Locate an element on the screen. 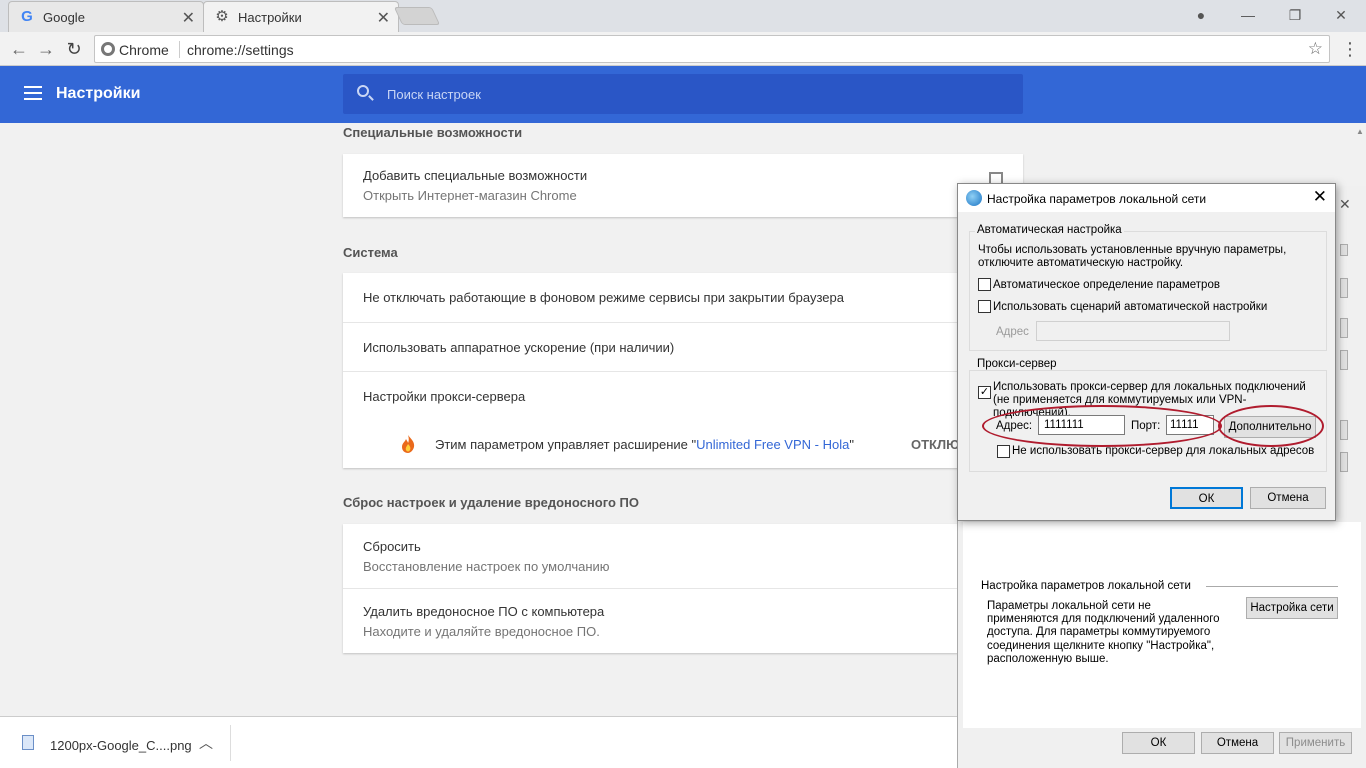  url-text: chrome://settings is located at coordinates (240, 50).